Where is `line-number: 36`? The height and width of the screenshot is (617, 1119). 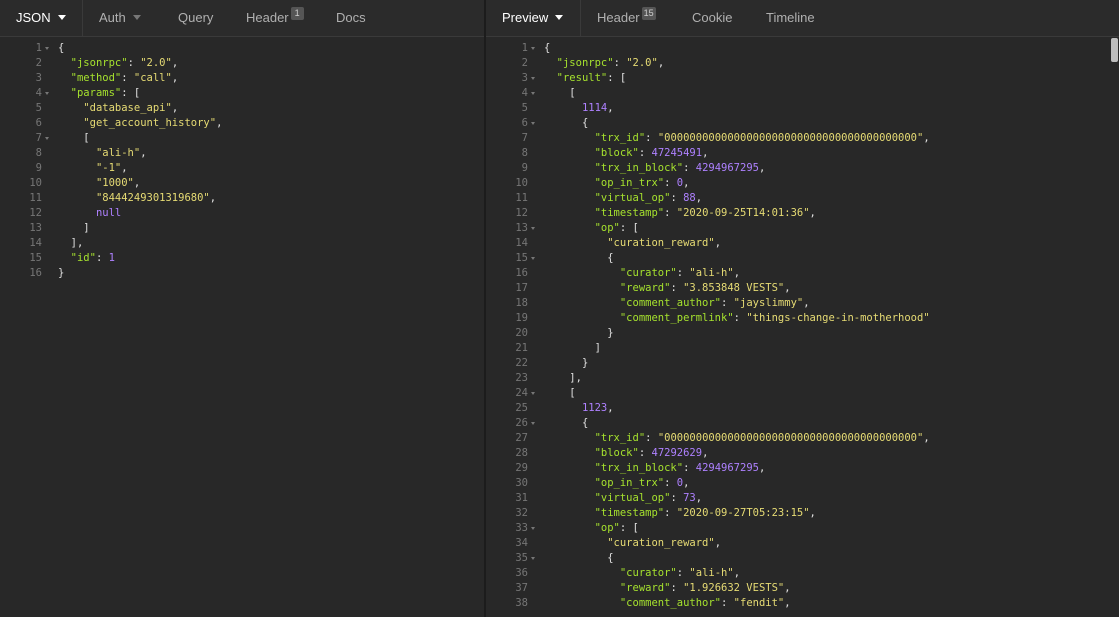
line-number: 36 is located at coordinates (521, 573).